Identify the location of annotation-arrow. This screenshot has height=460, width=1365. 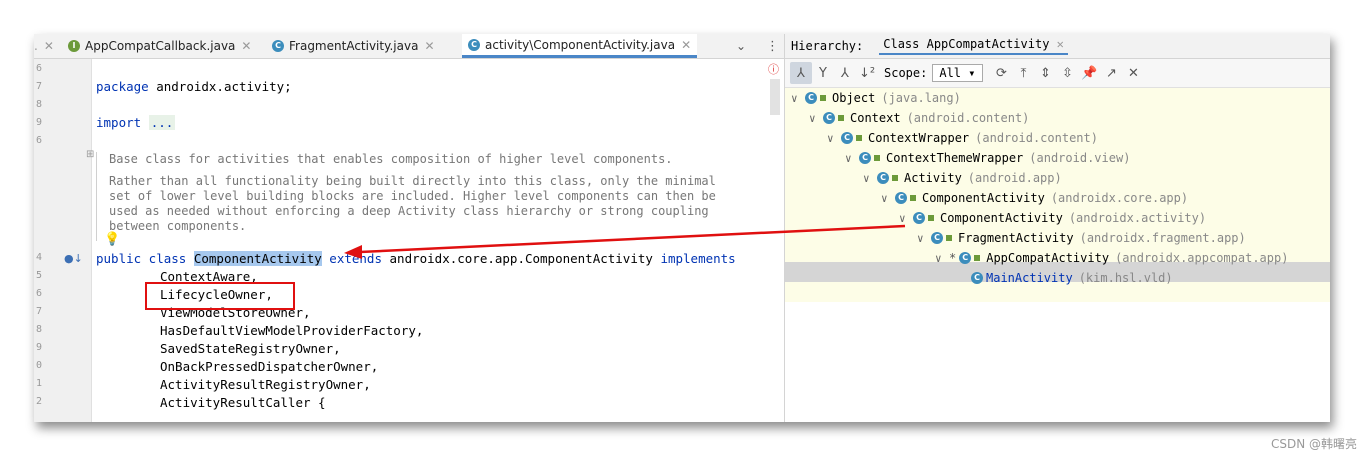
(625, 241).